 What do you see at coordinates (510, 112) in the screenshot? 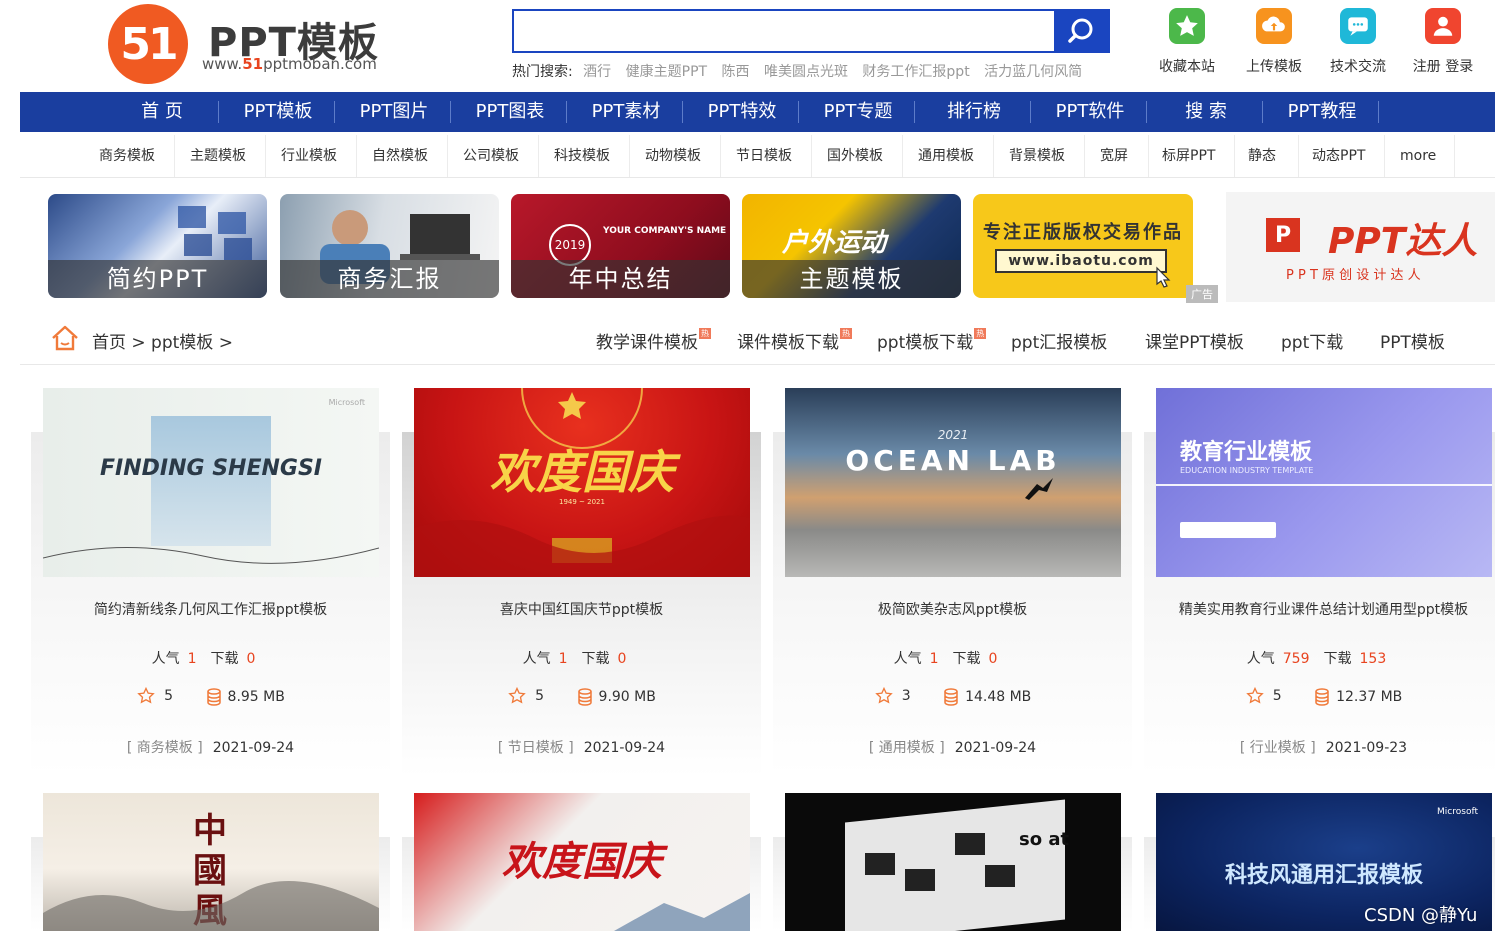
I see `nav-ppt-charts: PPT图表` at bounding box center [510, 112].